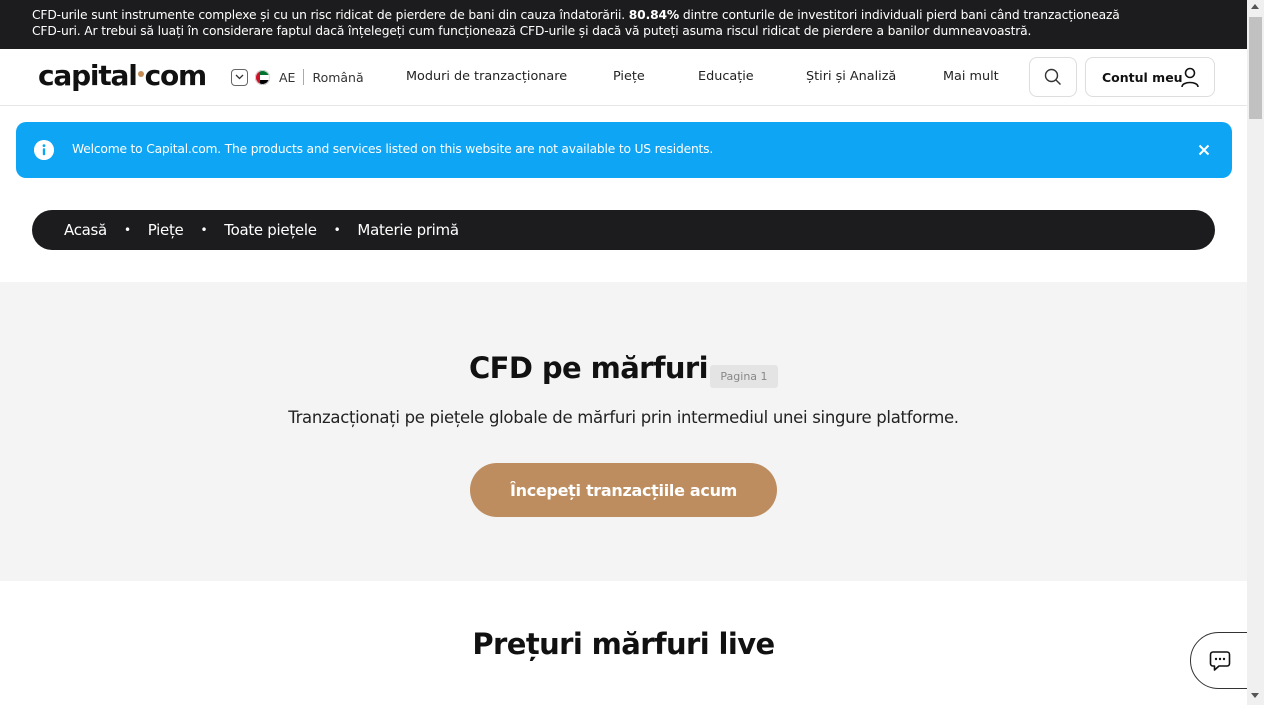 This screenshot has width=1264, height=705. I want to click on region-code: AE, so click(287, 77).